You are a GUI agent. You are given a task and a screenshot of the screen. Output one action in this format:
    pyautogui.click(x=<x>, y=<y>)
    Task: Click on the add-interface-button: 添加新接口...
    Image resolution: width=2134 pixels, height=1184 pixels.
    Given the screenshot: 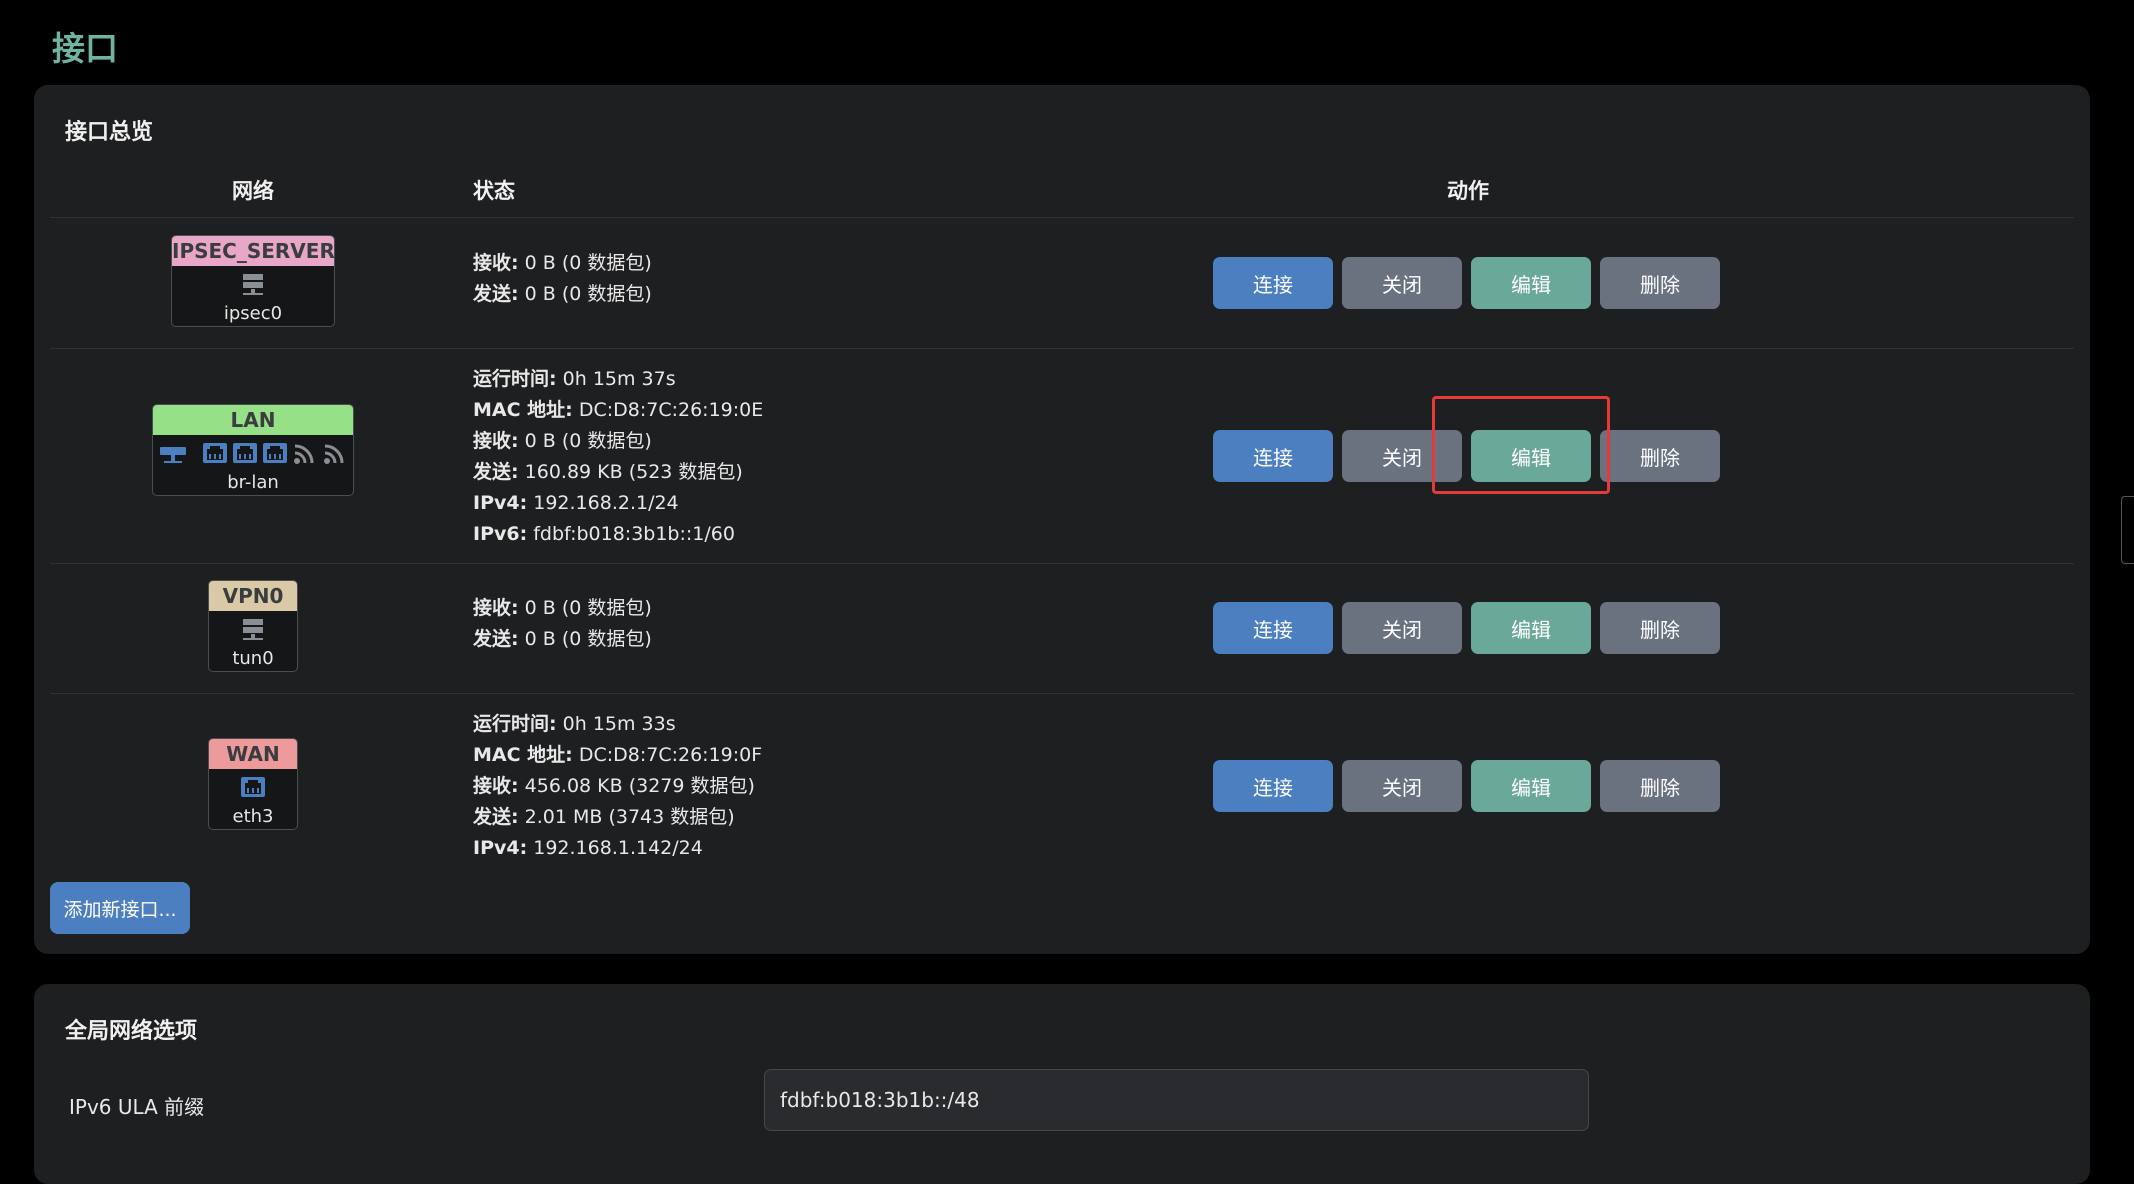 What is the action you would take?
    pyautogui.click(x=120, y=908)
    